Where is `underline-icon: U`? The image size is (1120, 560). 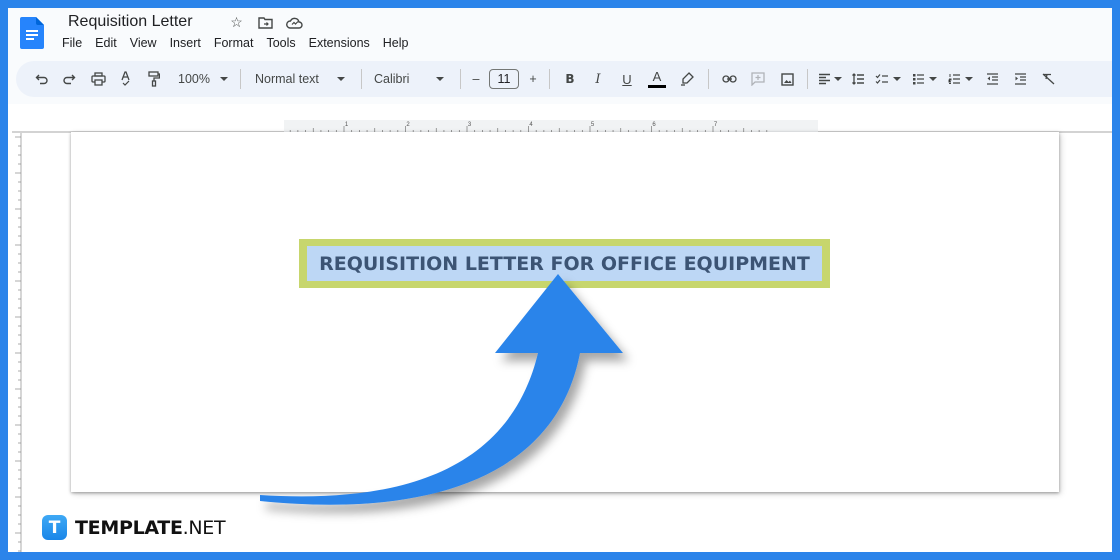
underline-icon: U is located at coordinates (627, 79).